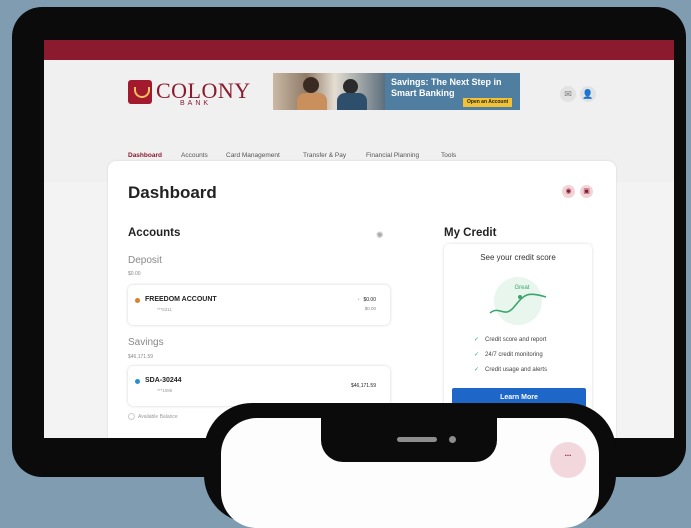 Image resolution: width=691 pixels, height=528 pixels. What do you see at coordinates (510, 340) in the screenshot?
I see `credit-feature: ✓ Credit score and report` at bounding box center [510, 340].